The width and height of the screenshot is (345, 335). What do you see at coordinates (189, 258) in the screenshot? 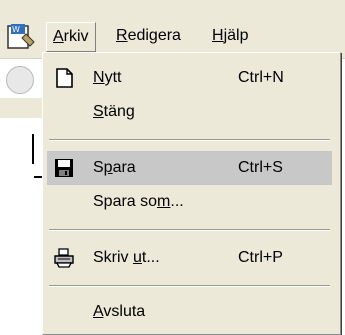
I see `menu-item-skriv-ut: Skriv ut... Ctrl+P` at bounding box center [189, 258].